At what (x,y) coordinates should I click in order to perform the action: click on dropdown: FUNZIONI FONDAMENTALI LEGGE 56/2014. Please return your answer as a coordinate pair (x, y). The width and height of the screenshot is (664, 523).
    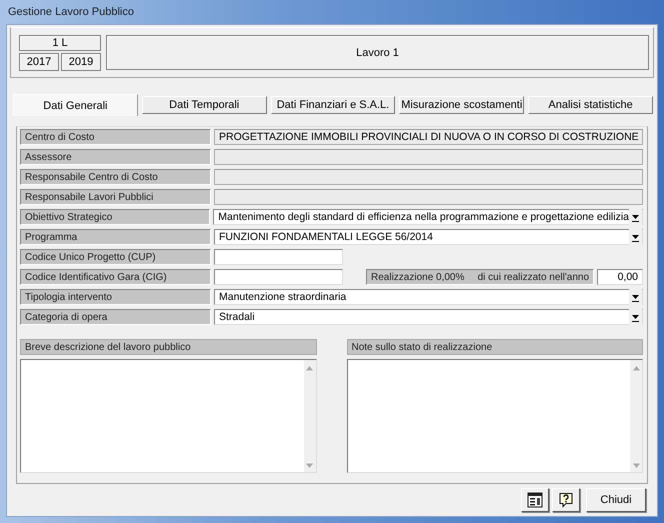
    Looking at the image, I should click on (428, 237).